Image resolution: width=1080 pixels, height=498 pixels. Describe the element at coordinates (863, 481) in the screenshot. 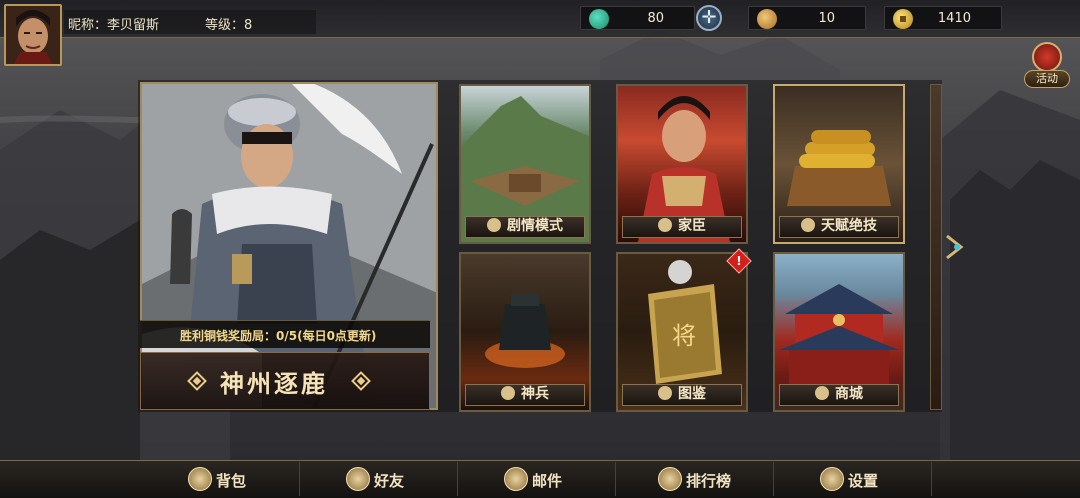

I see `nav-settings-label: 设置` at that location.